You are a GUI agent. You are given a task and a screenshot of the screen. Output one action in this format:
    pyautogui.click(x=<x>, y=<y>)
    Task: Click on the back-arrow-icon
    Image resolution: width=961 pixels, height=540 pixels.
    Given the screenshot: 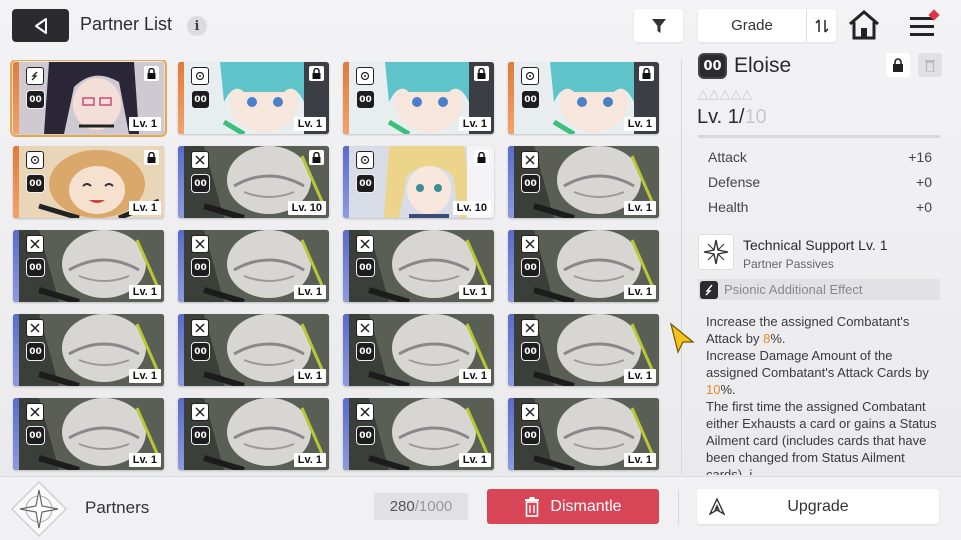 What is the action you would take?
    pyautogui.click(x=40, y=25)
    